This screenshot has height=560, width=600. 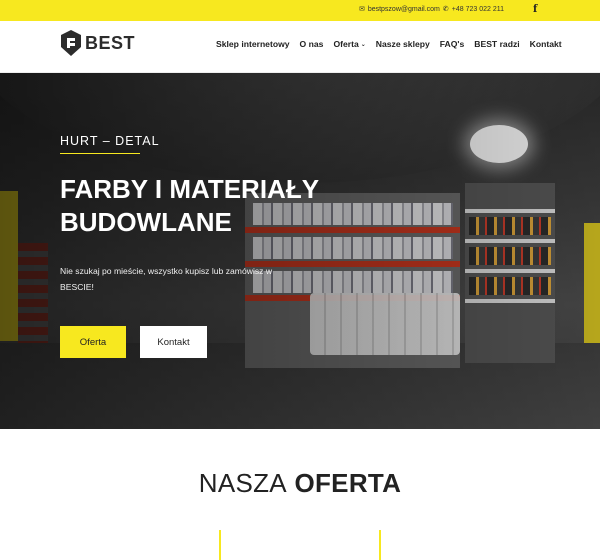 I want to click on offer-card-border-right, so click(x=380, y=545).